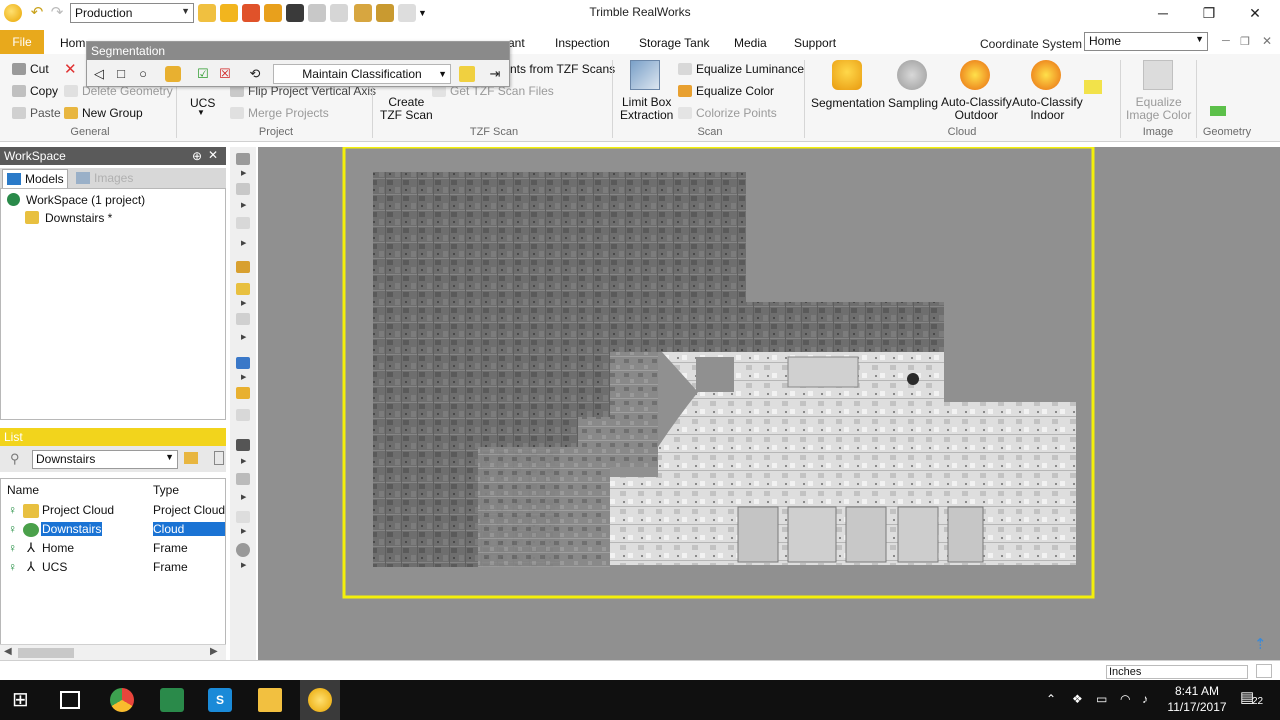  What do you see at coordinates (113, 652) in the screenshot?
I see `list-horizontal-scrollbar: ◀ ▶` at bounding box center [113, 652].